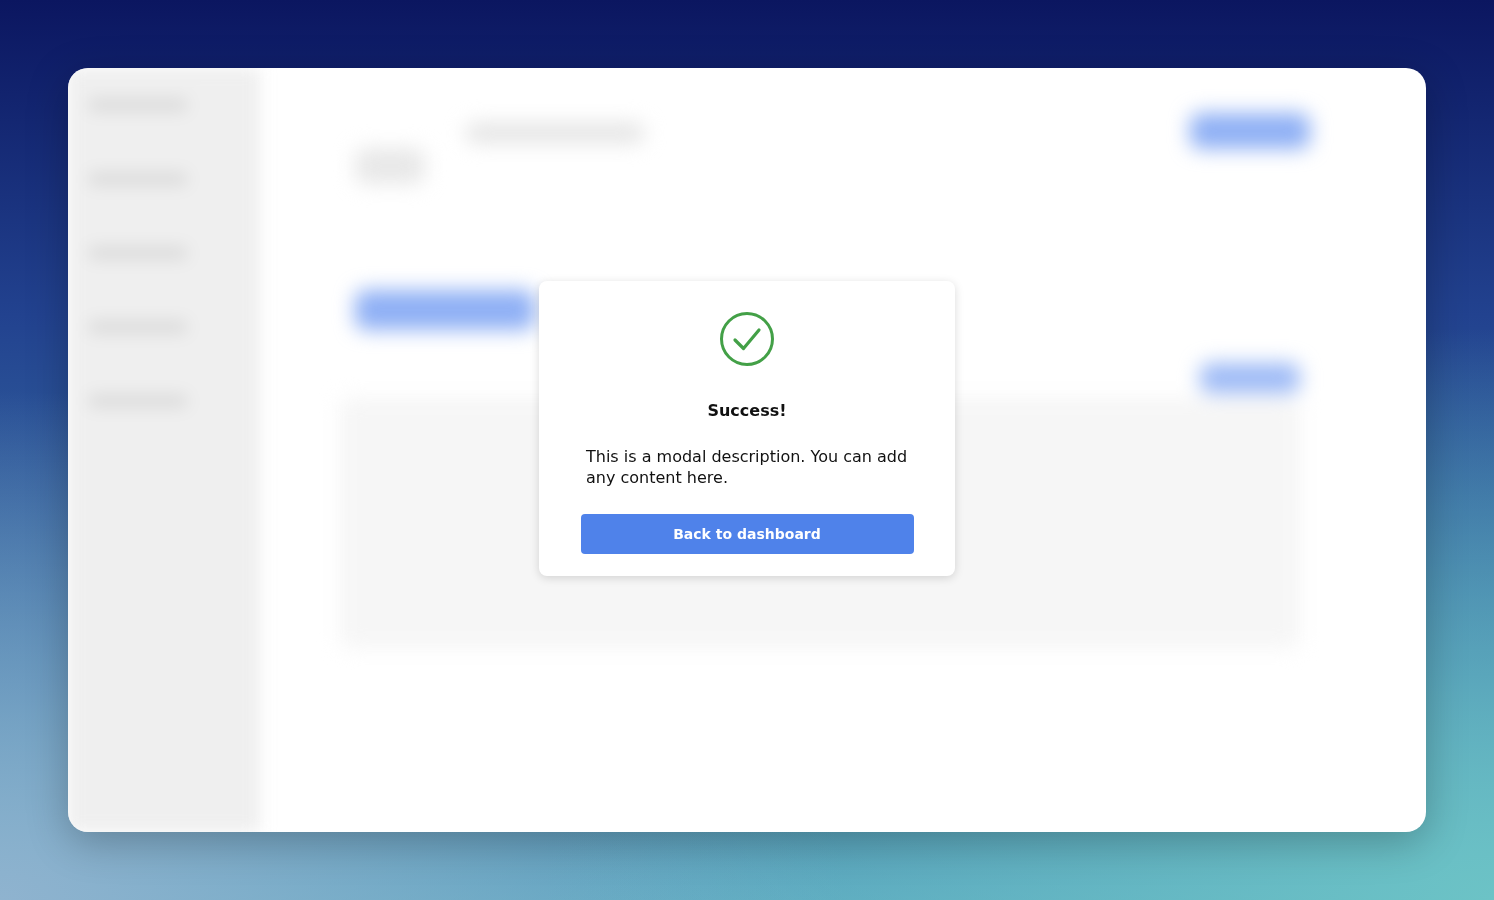 The height and width of the screenshot is (900, 1494). What do you see at coordinates (747, 534) in the screenshot?
I see `back-to-dashboard-button: Back to dashboard` at bounding box center [747, 534].